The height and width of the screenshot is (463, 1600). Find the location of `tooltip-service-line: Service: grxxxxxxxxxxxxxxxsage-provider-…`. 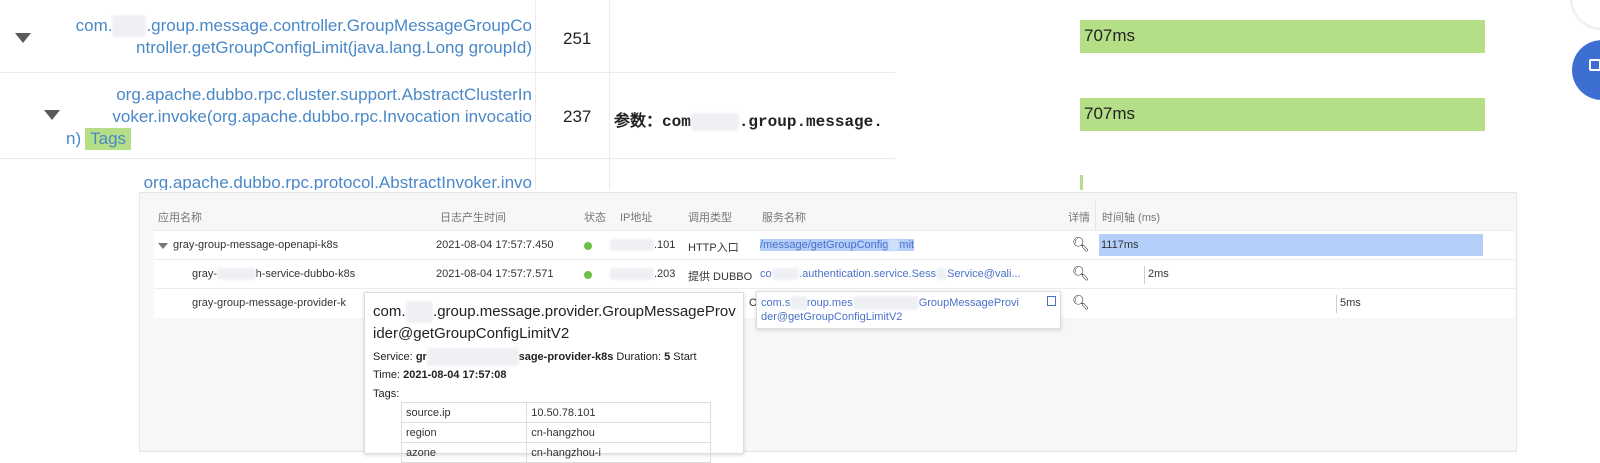

tooltip-service-line: Service: grxxxxxxxxxxxxxxxsage-provider-… is located at coordinates (535, 357).